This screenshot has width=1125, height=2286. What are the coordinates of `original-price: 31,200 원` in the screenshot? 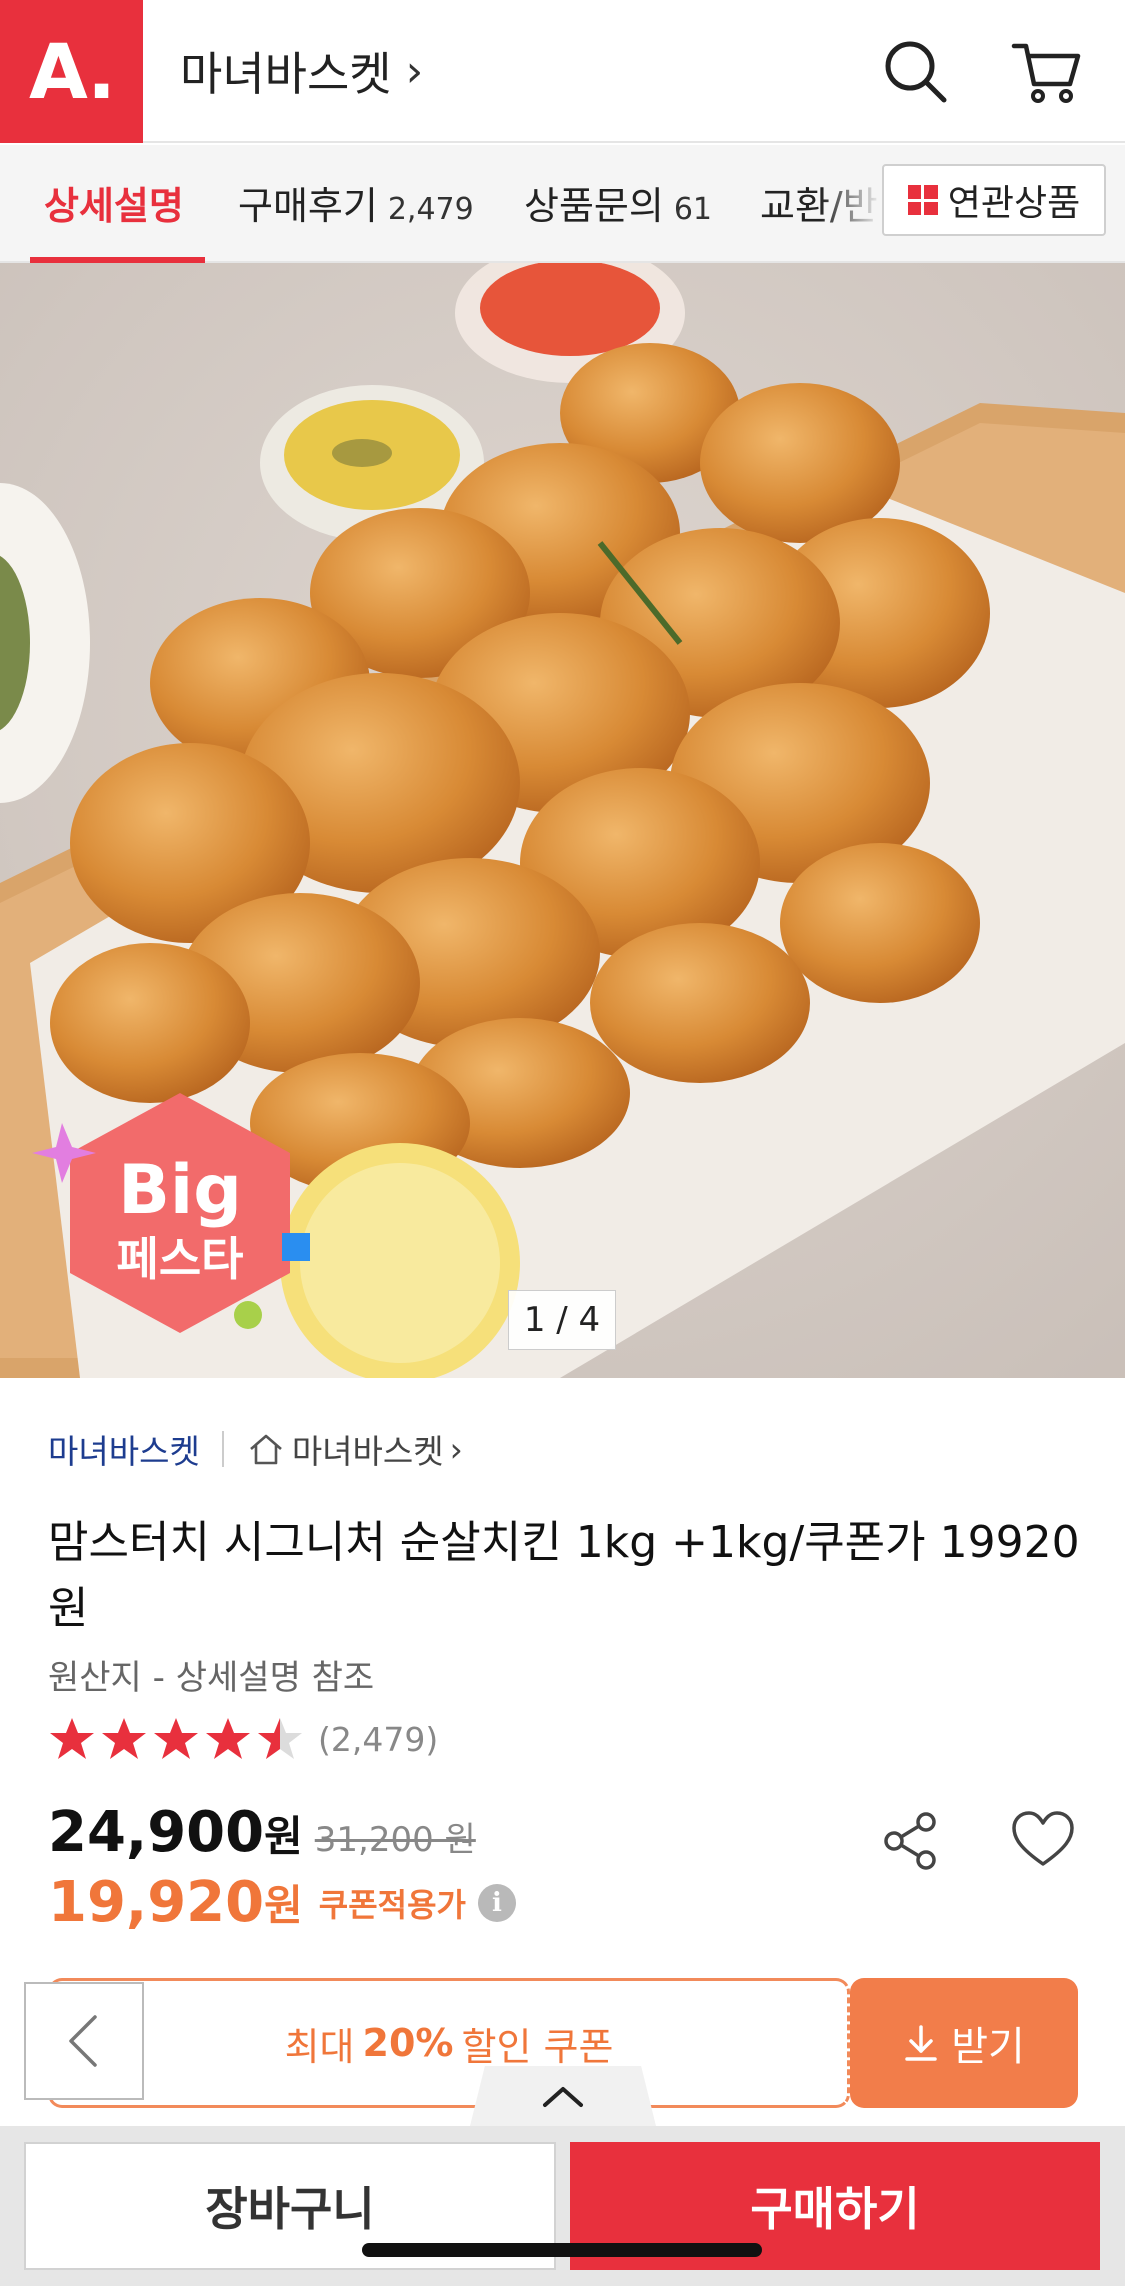 It's located at (395, 1840).